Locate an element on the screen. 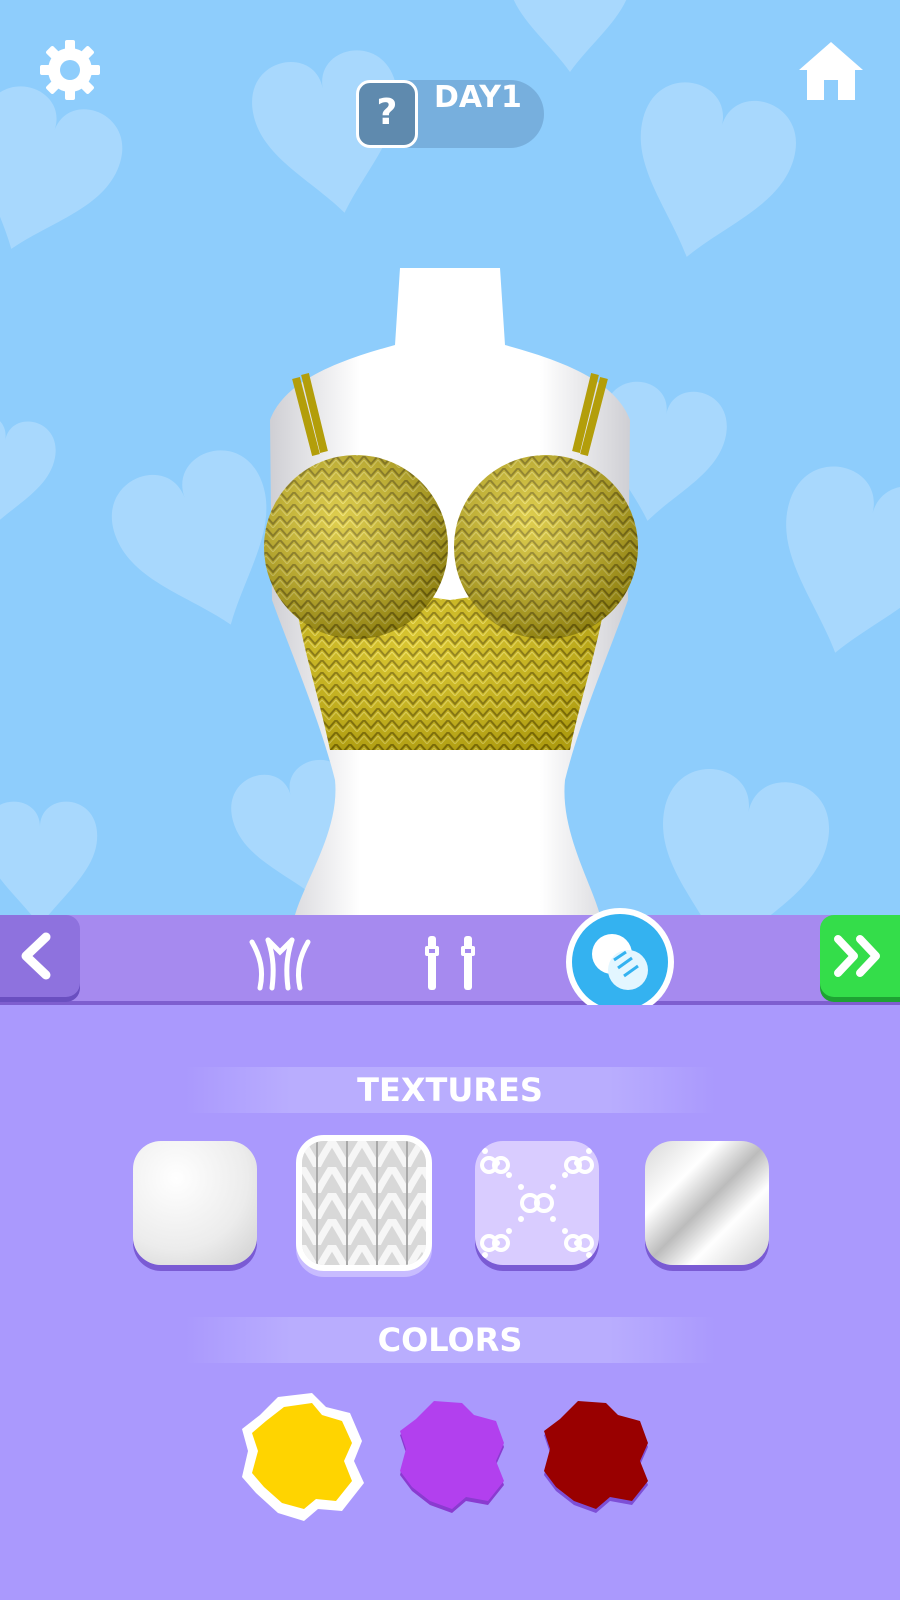 The height and width of the screenshot is (1600, 900). color-swatch-yellow is located at coordinates (304, 1455).